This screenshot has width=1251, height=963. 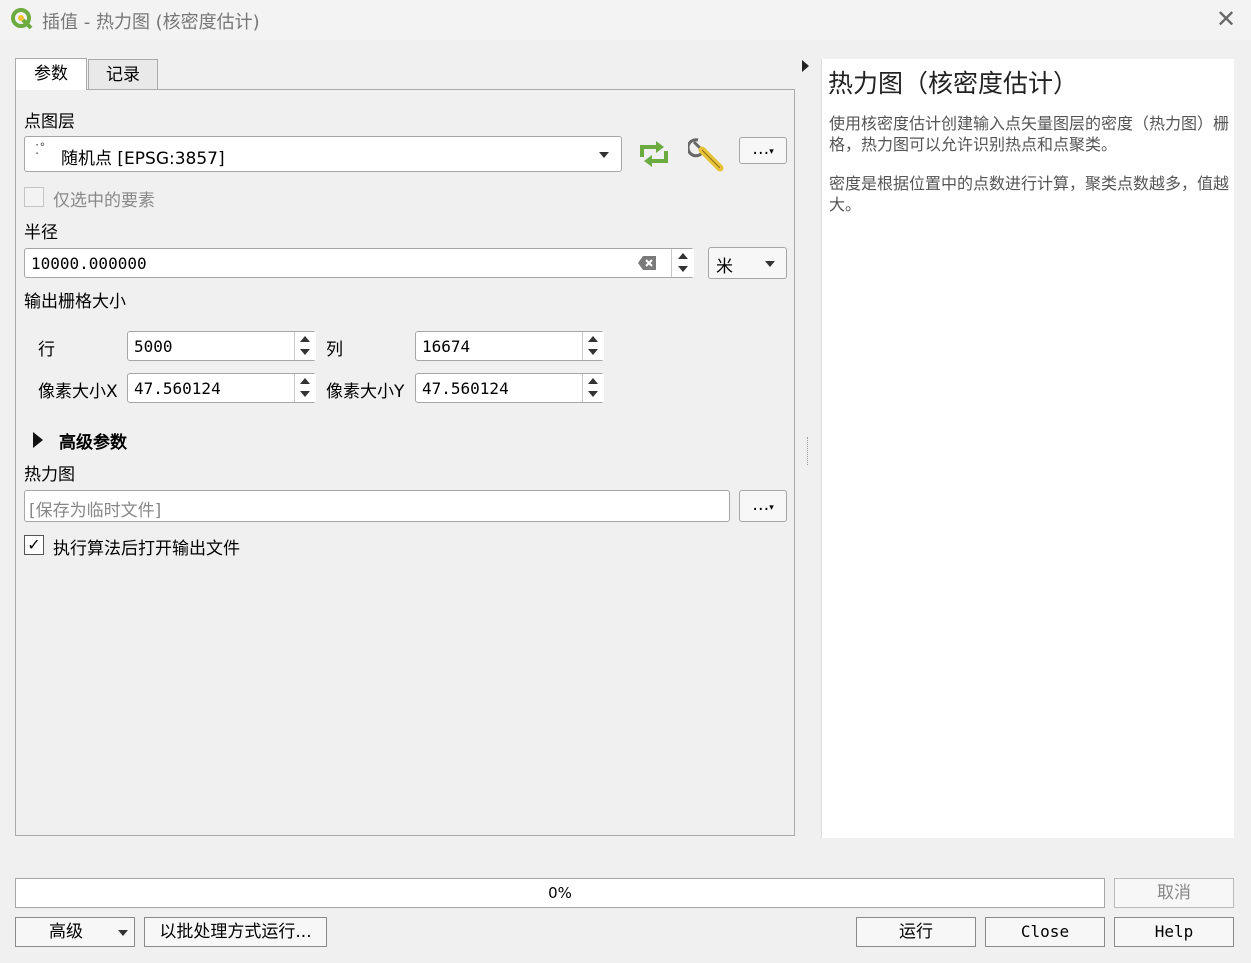 I want to click on heatmap-label: 热力图, so click(x=49, y=475).